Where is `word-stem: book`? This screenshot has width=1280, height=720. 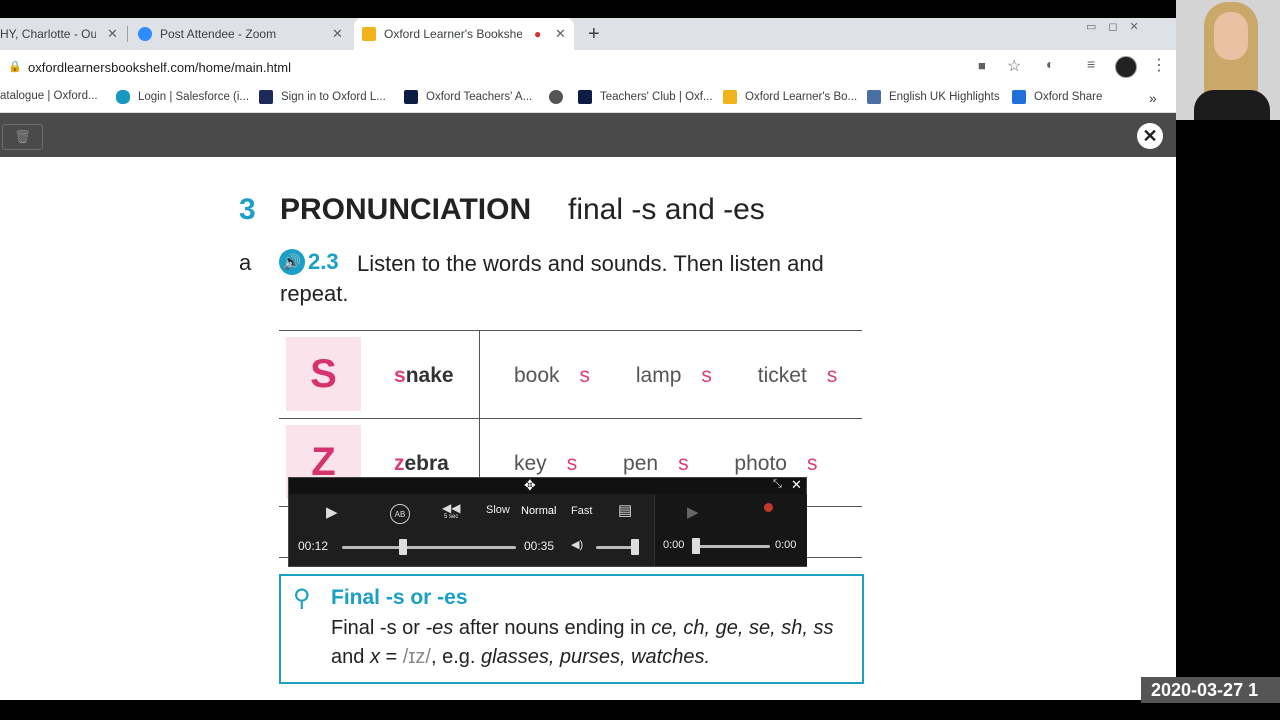 word-stem: book is located at coordinates (537, 375).